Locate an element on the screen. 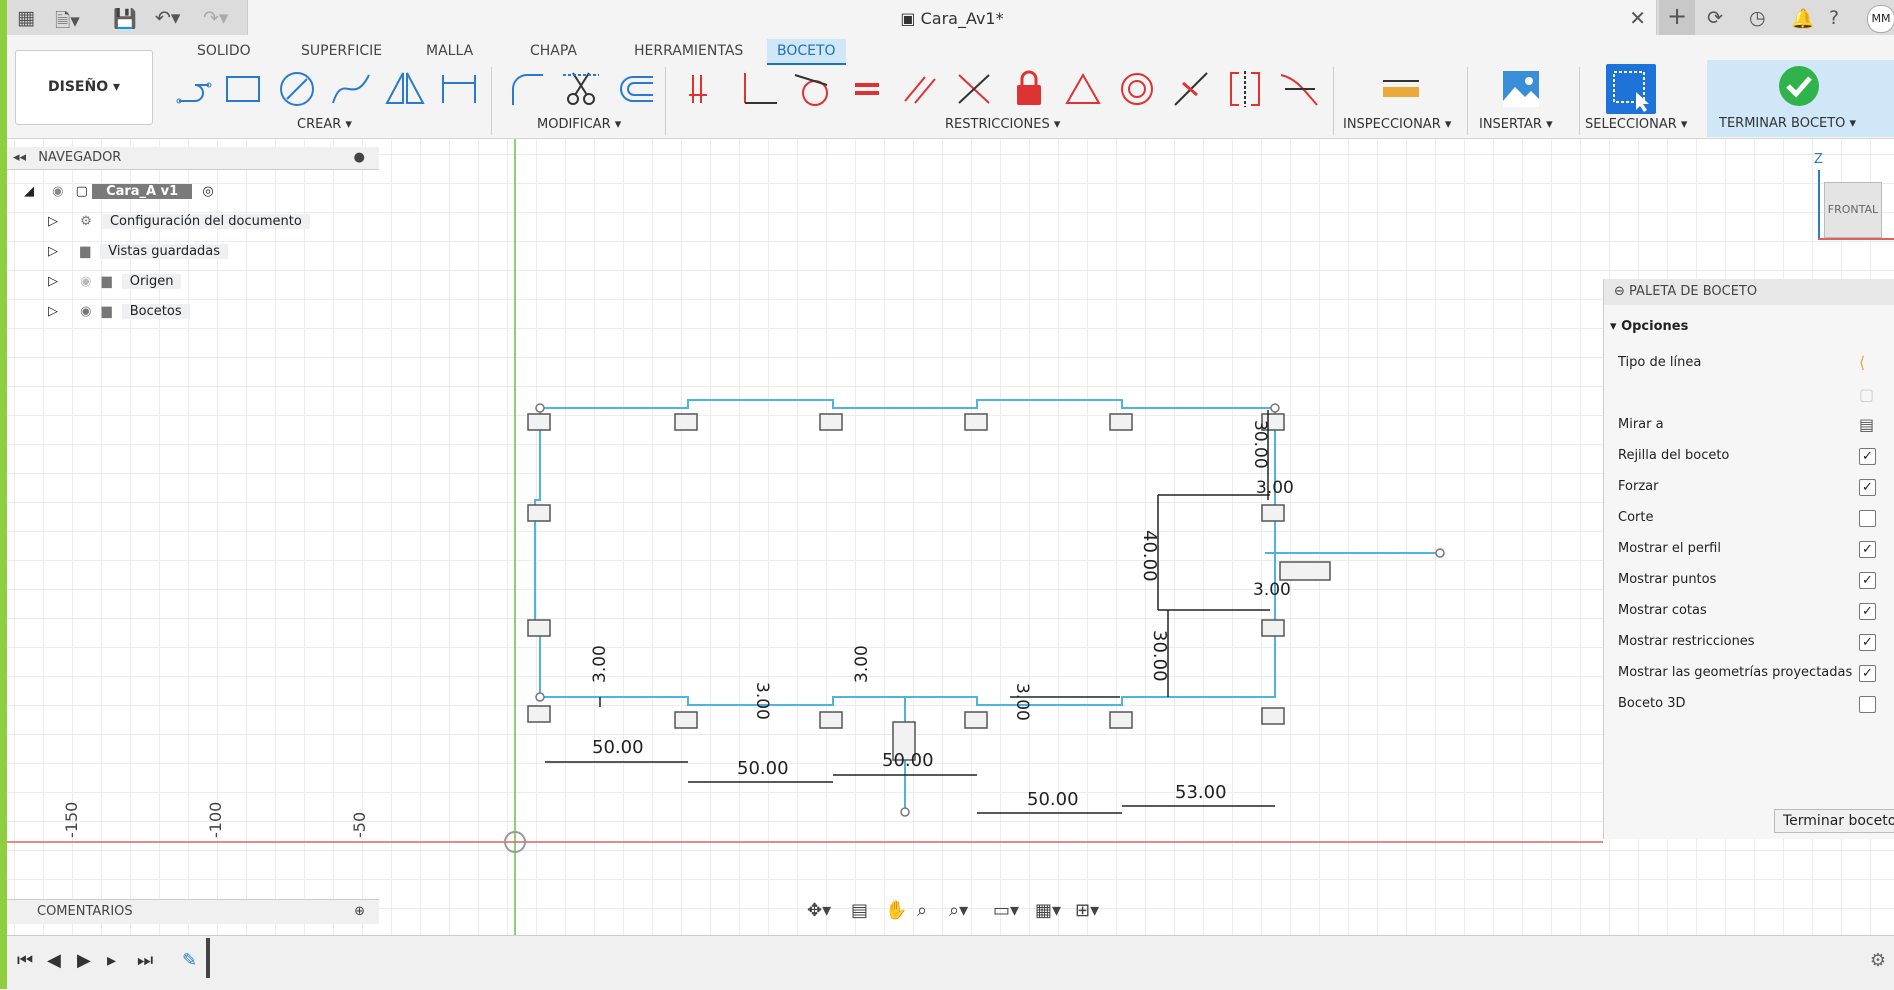 This screenshot has height=990, width=1894. viewports-icon: ⊞▾ is located at coordinates (1087, 910).